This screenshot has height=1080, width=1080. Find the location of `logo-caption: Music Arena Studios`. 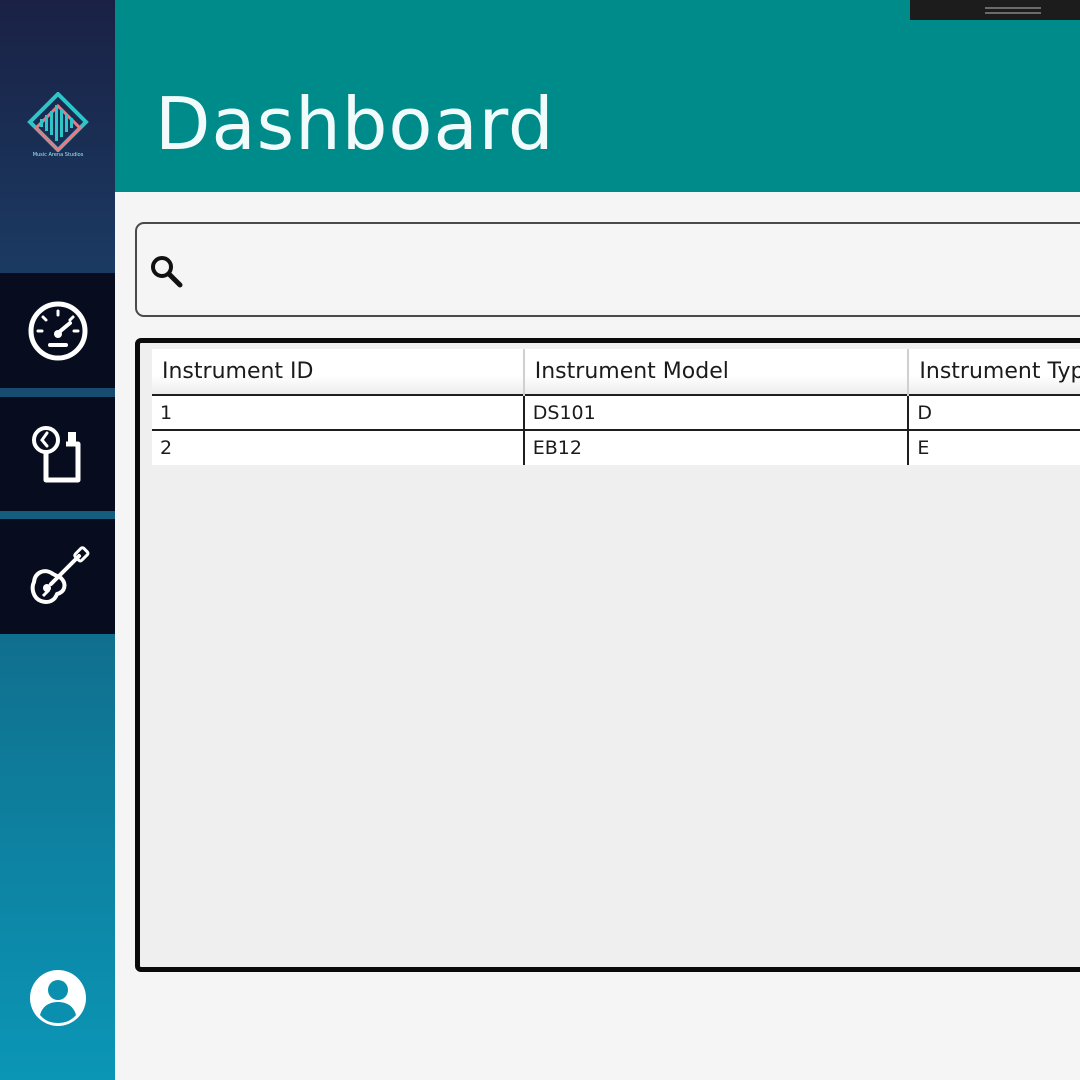

logo-caption: Music Arena Studios is located at coordinates (58, 155).